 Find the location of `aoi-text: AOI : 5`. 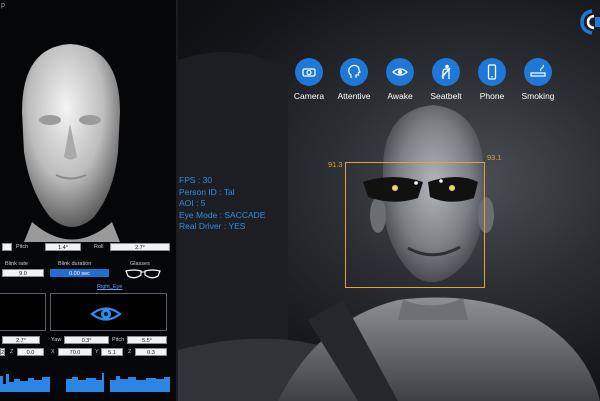

aoi-text: AOI : 5 is located at coordinates (192, 203).